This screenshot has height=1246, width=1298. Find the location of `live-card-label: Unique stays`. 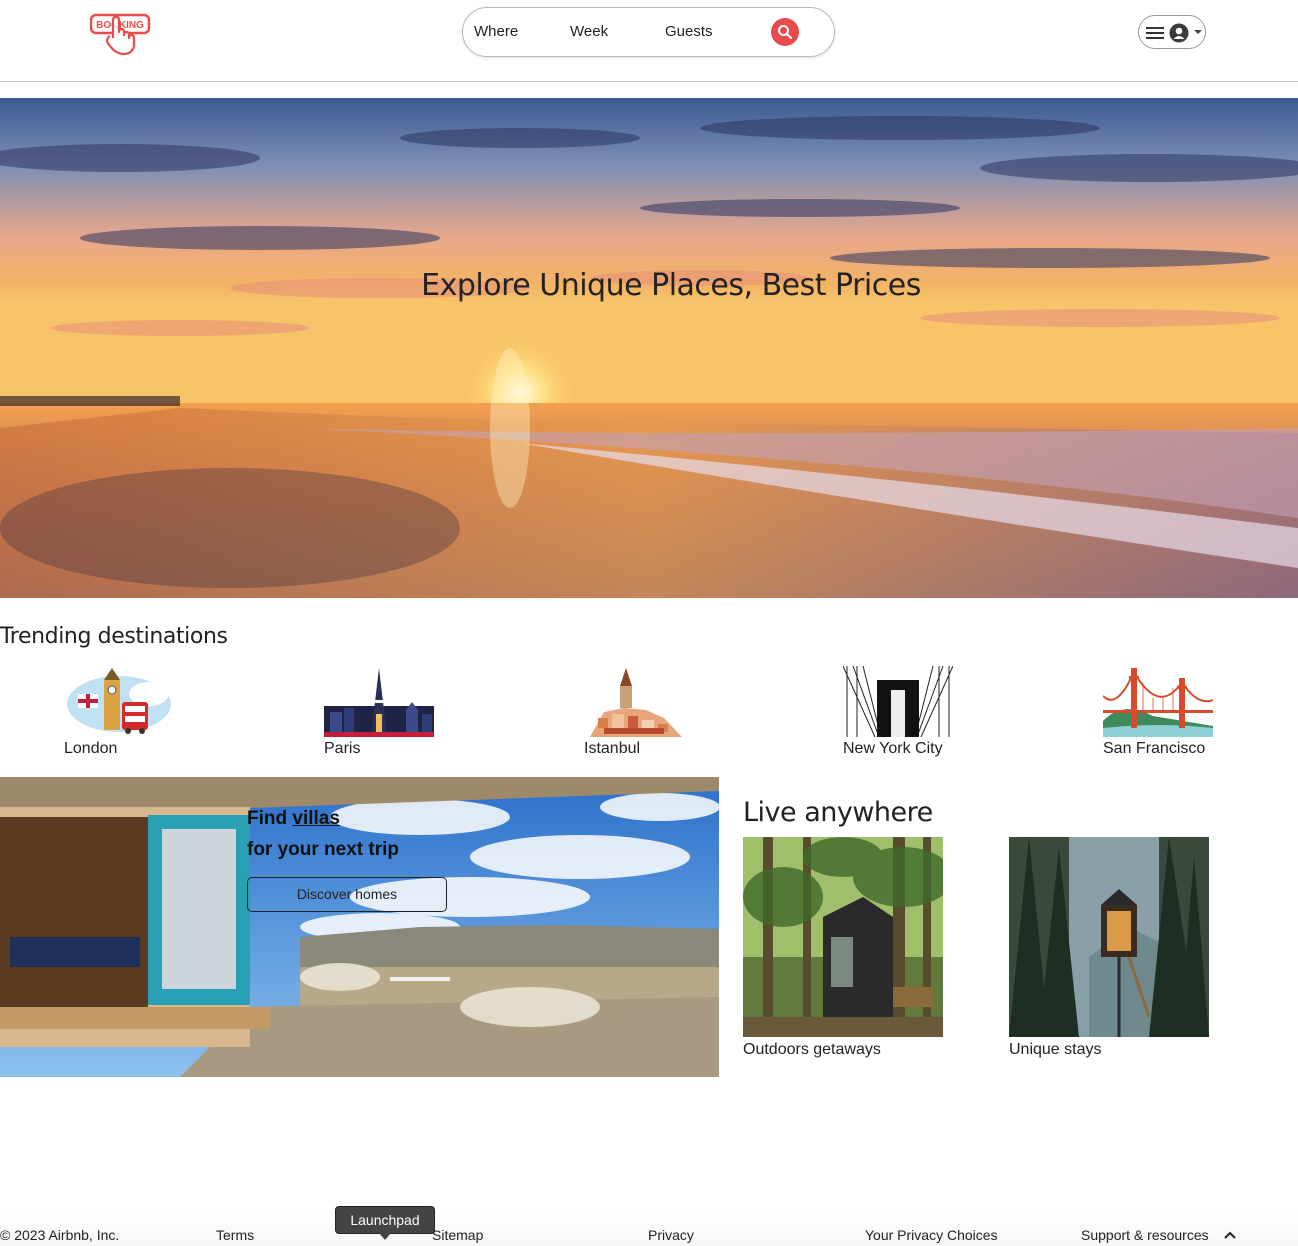

live-card-label: Unique stays is located at coordinates (1055, 1049).